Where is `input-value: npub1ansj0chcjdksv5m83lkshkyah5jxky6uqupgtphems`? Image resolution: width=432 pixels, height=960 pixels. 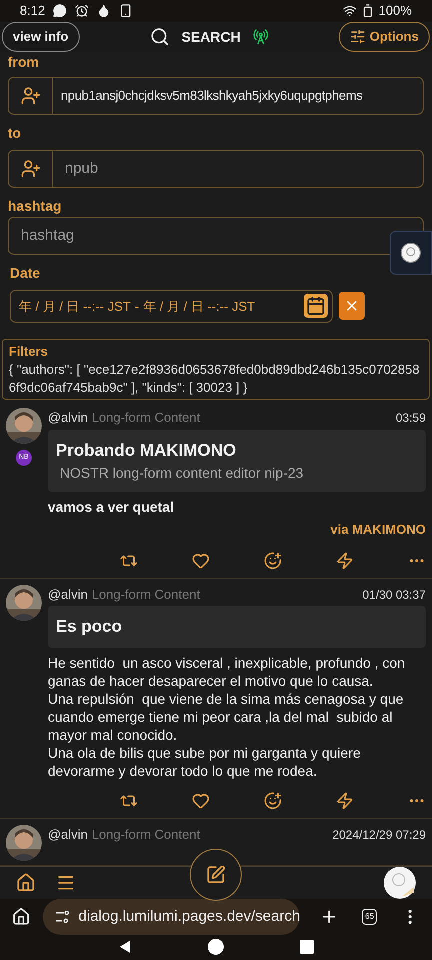
input-value: npub1ansj0chcjdksv5m83lkshkyah5jxky6uqupgtphems is located at coordinates (212, 96).